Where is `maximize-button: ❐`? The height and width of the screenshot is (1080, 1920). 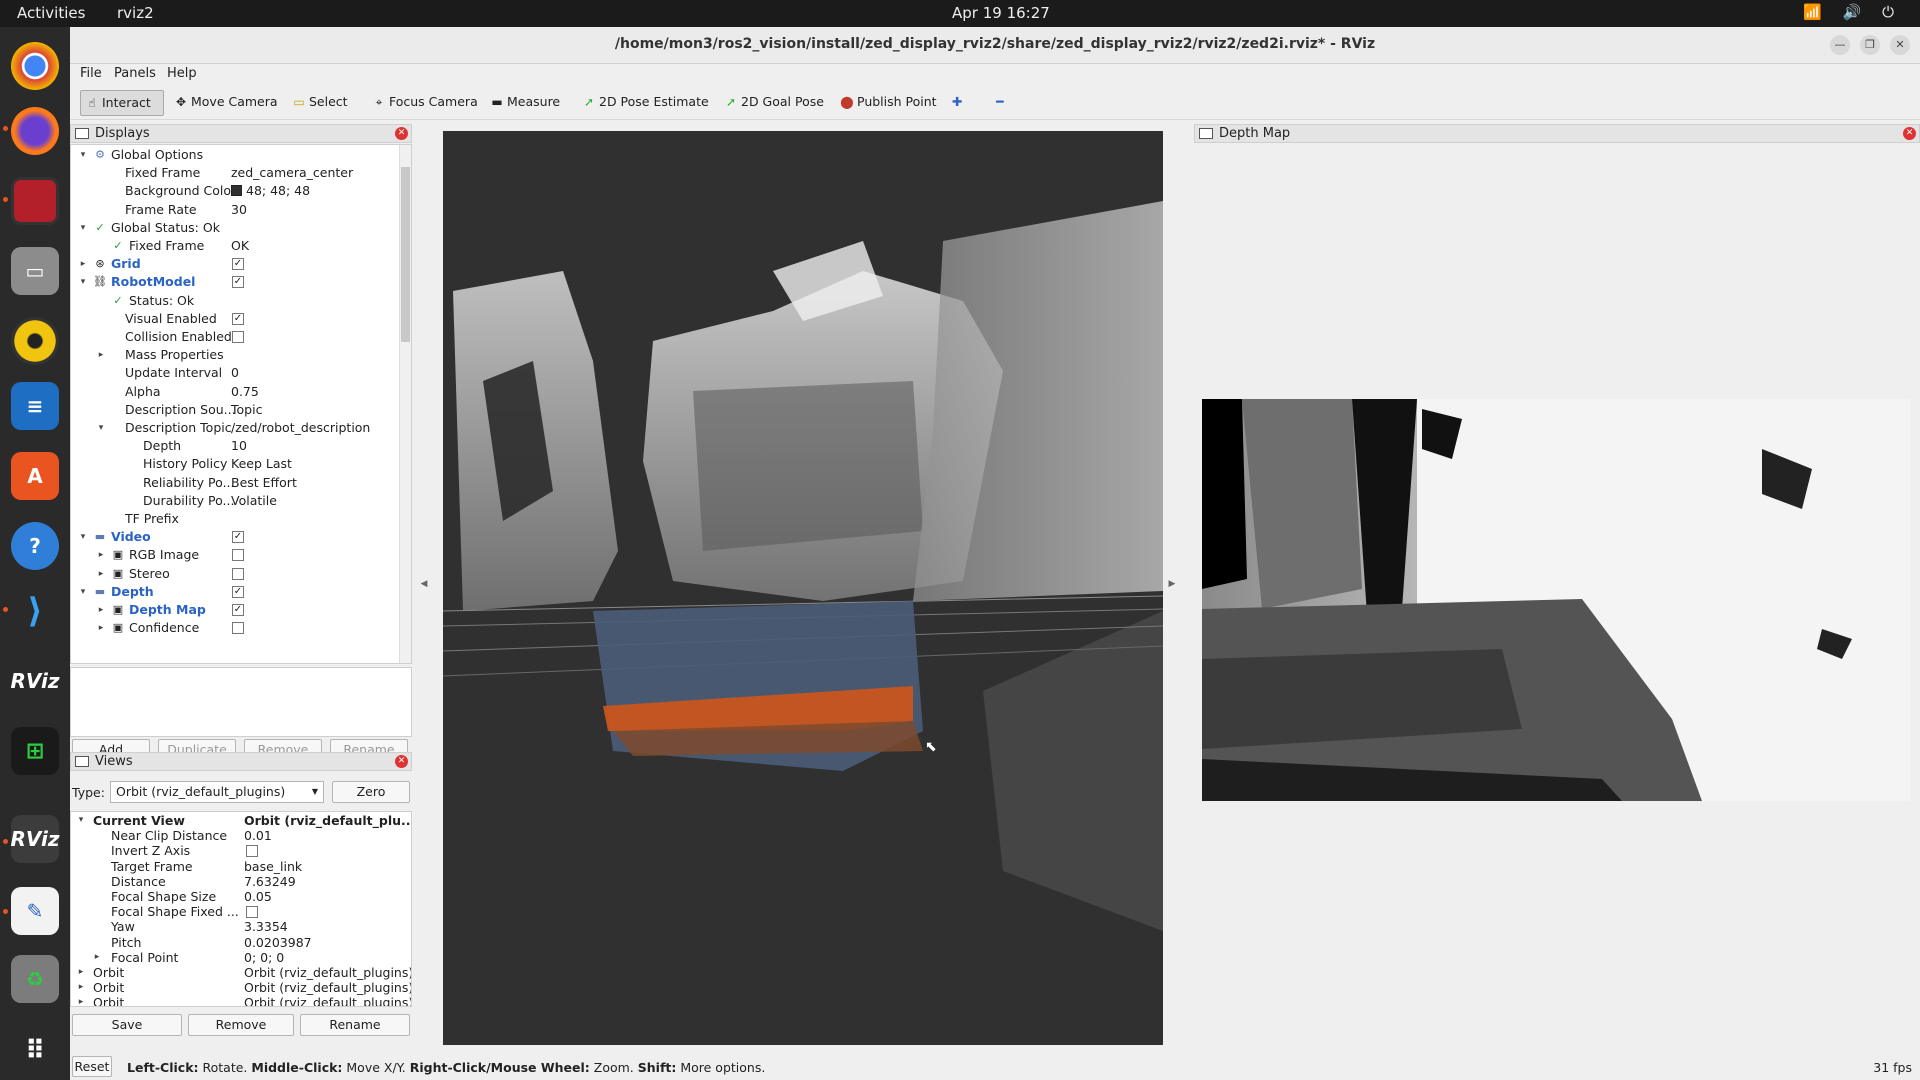
maximize-button: ❐ is located at coordinates (1870, 45).